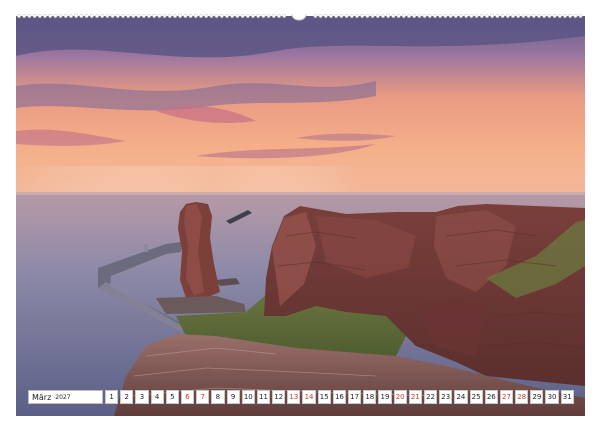 This screenshot has height=432, width=600. What do you see at coordinates (370, 397) in the screenshot?
I see `day-cell: 18` at bounding box center [370, 397].